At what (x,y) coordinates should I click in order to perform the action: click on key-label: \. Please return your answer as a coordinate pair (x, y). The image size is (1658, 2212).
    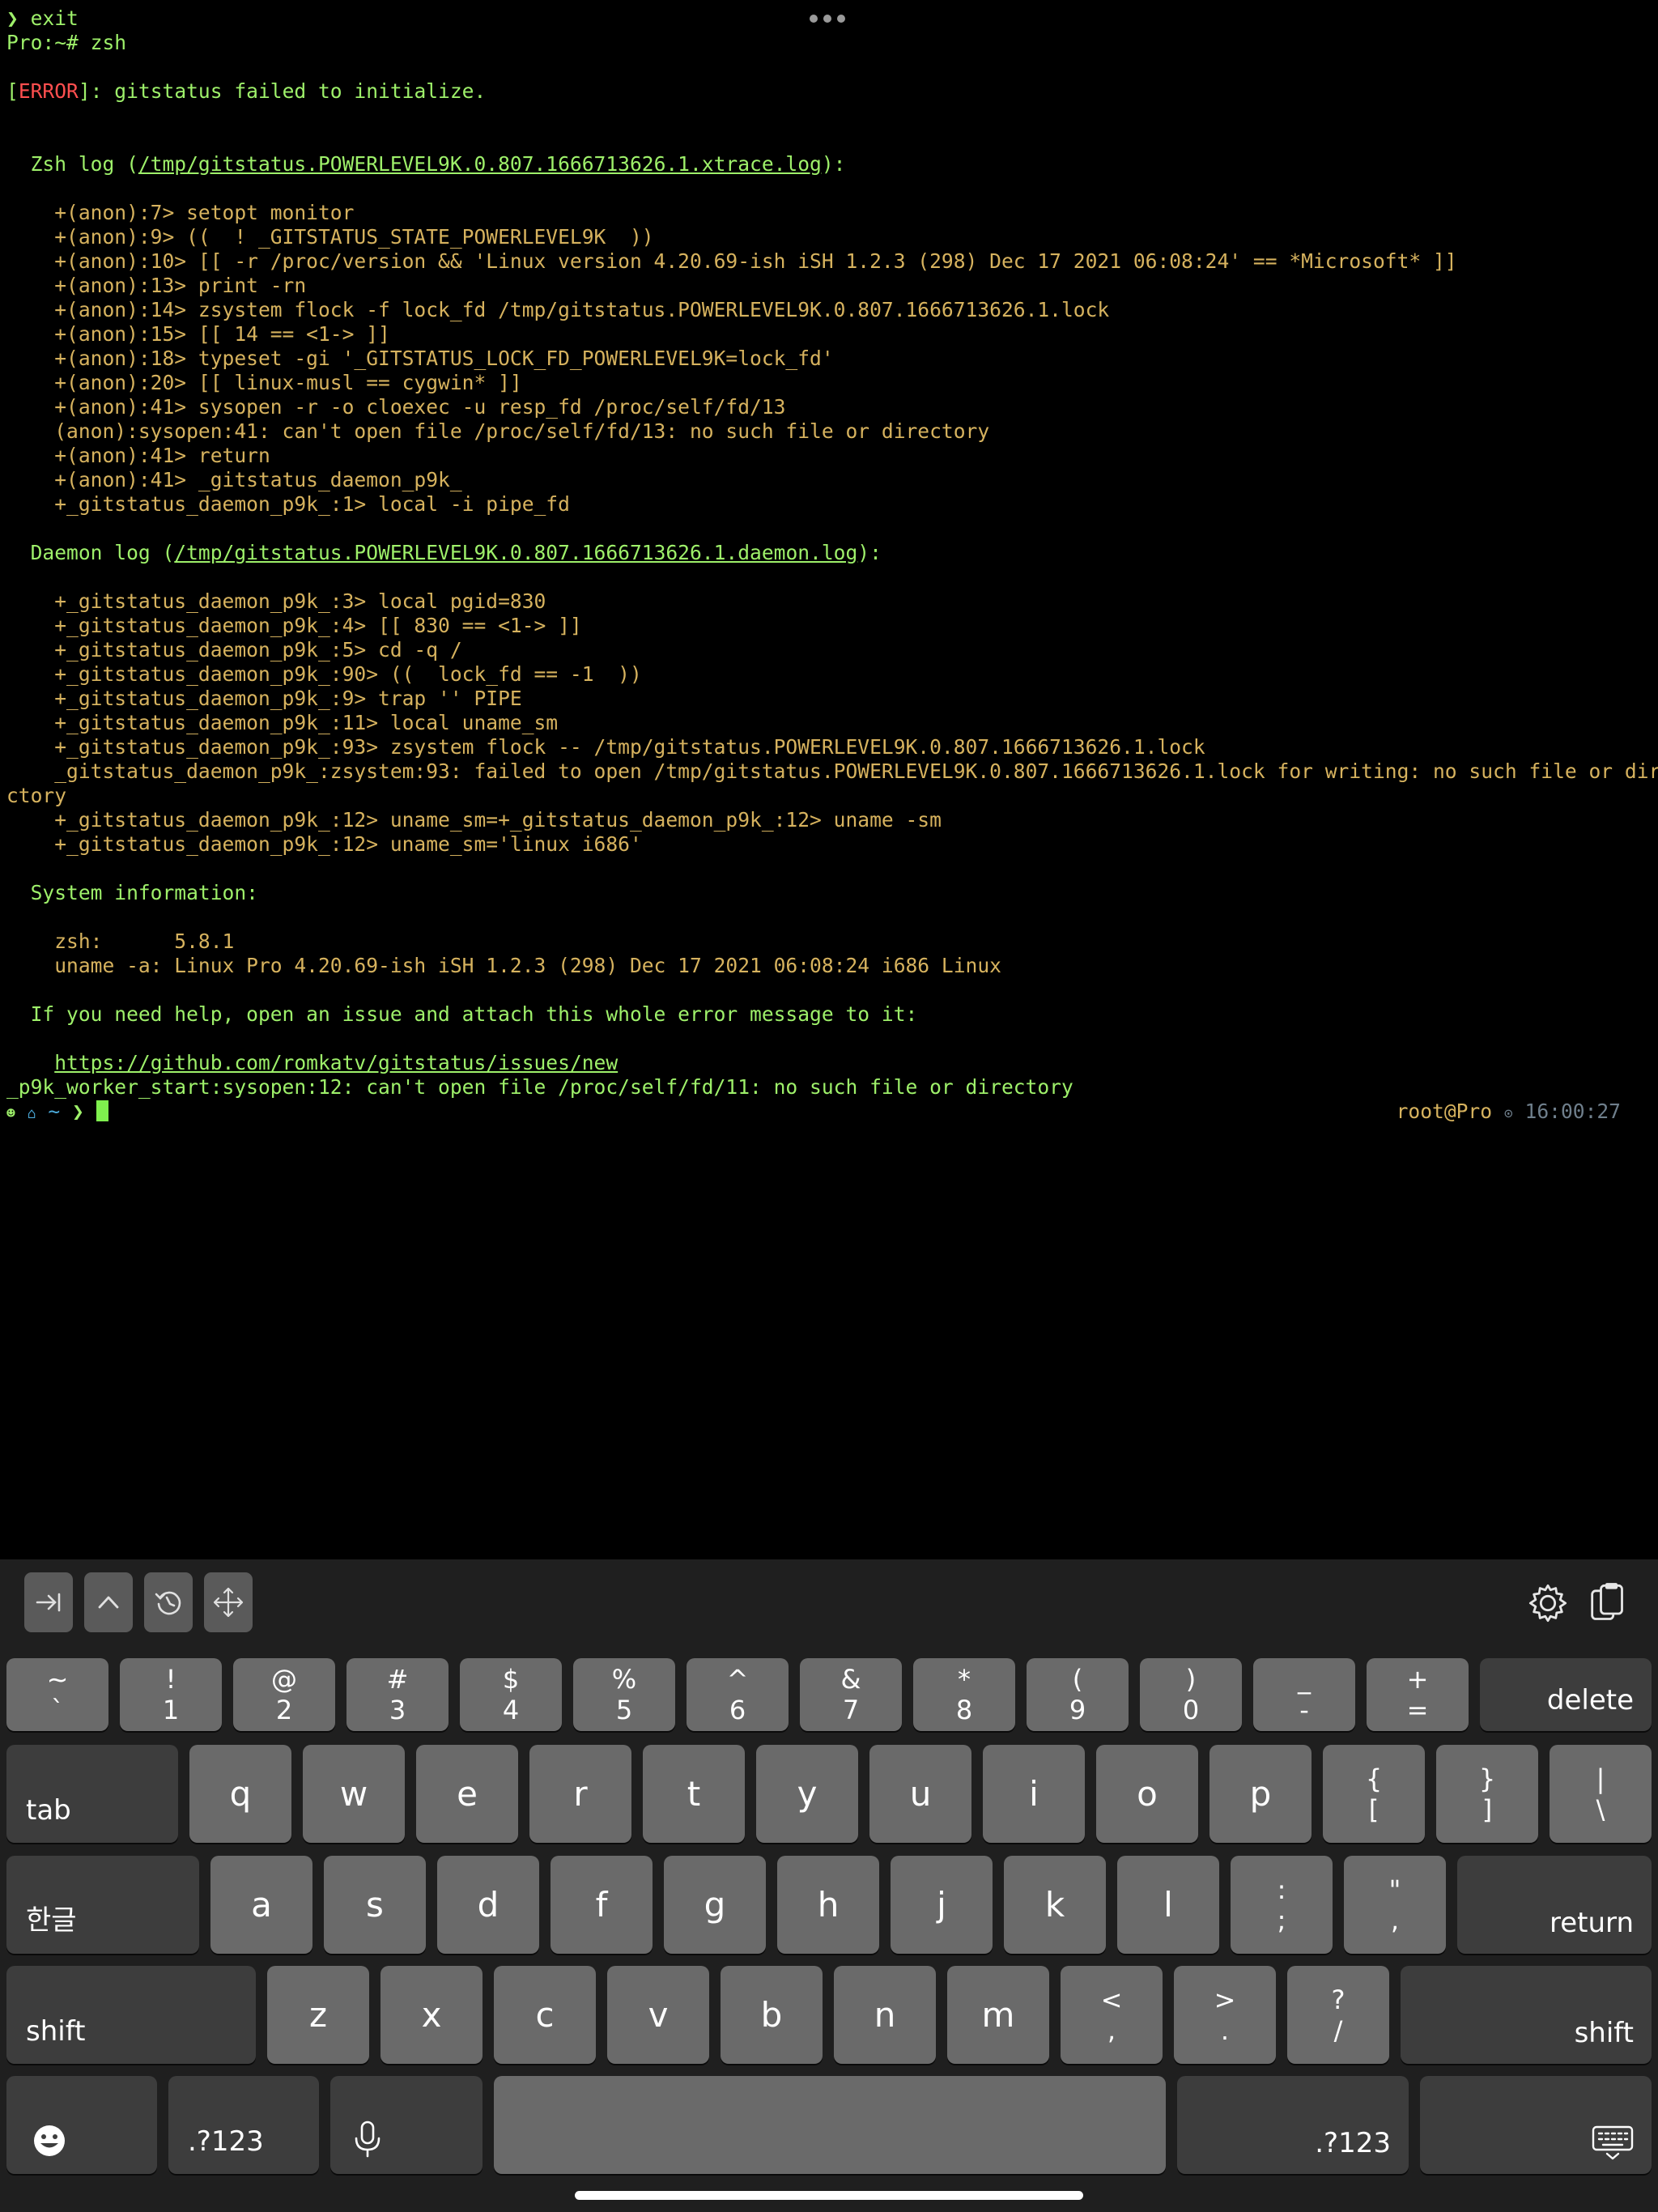
    Looking at the image, I should click on (1600, 1809).